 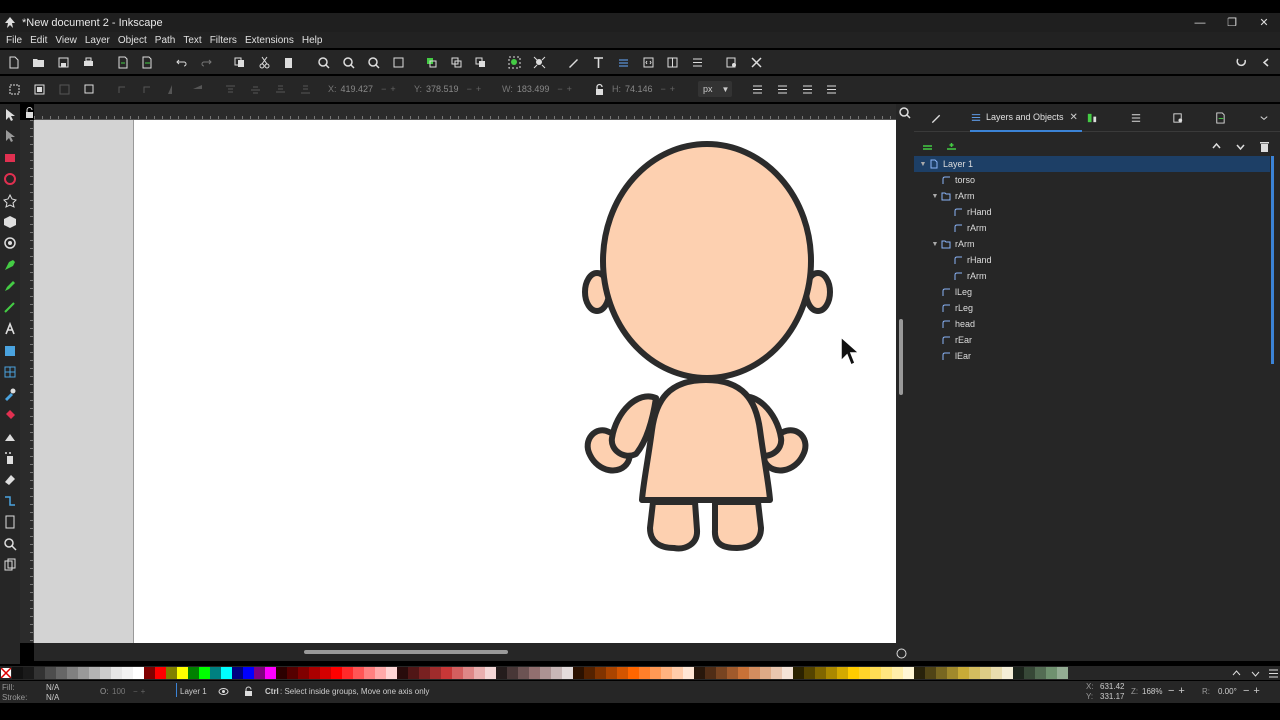 I want to click on star-tool-icon, so click(x=10, y=200).